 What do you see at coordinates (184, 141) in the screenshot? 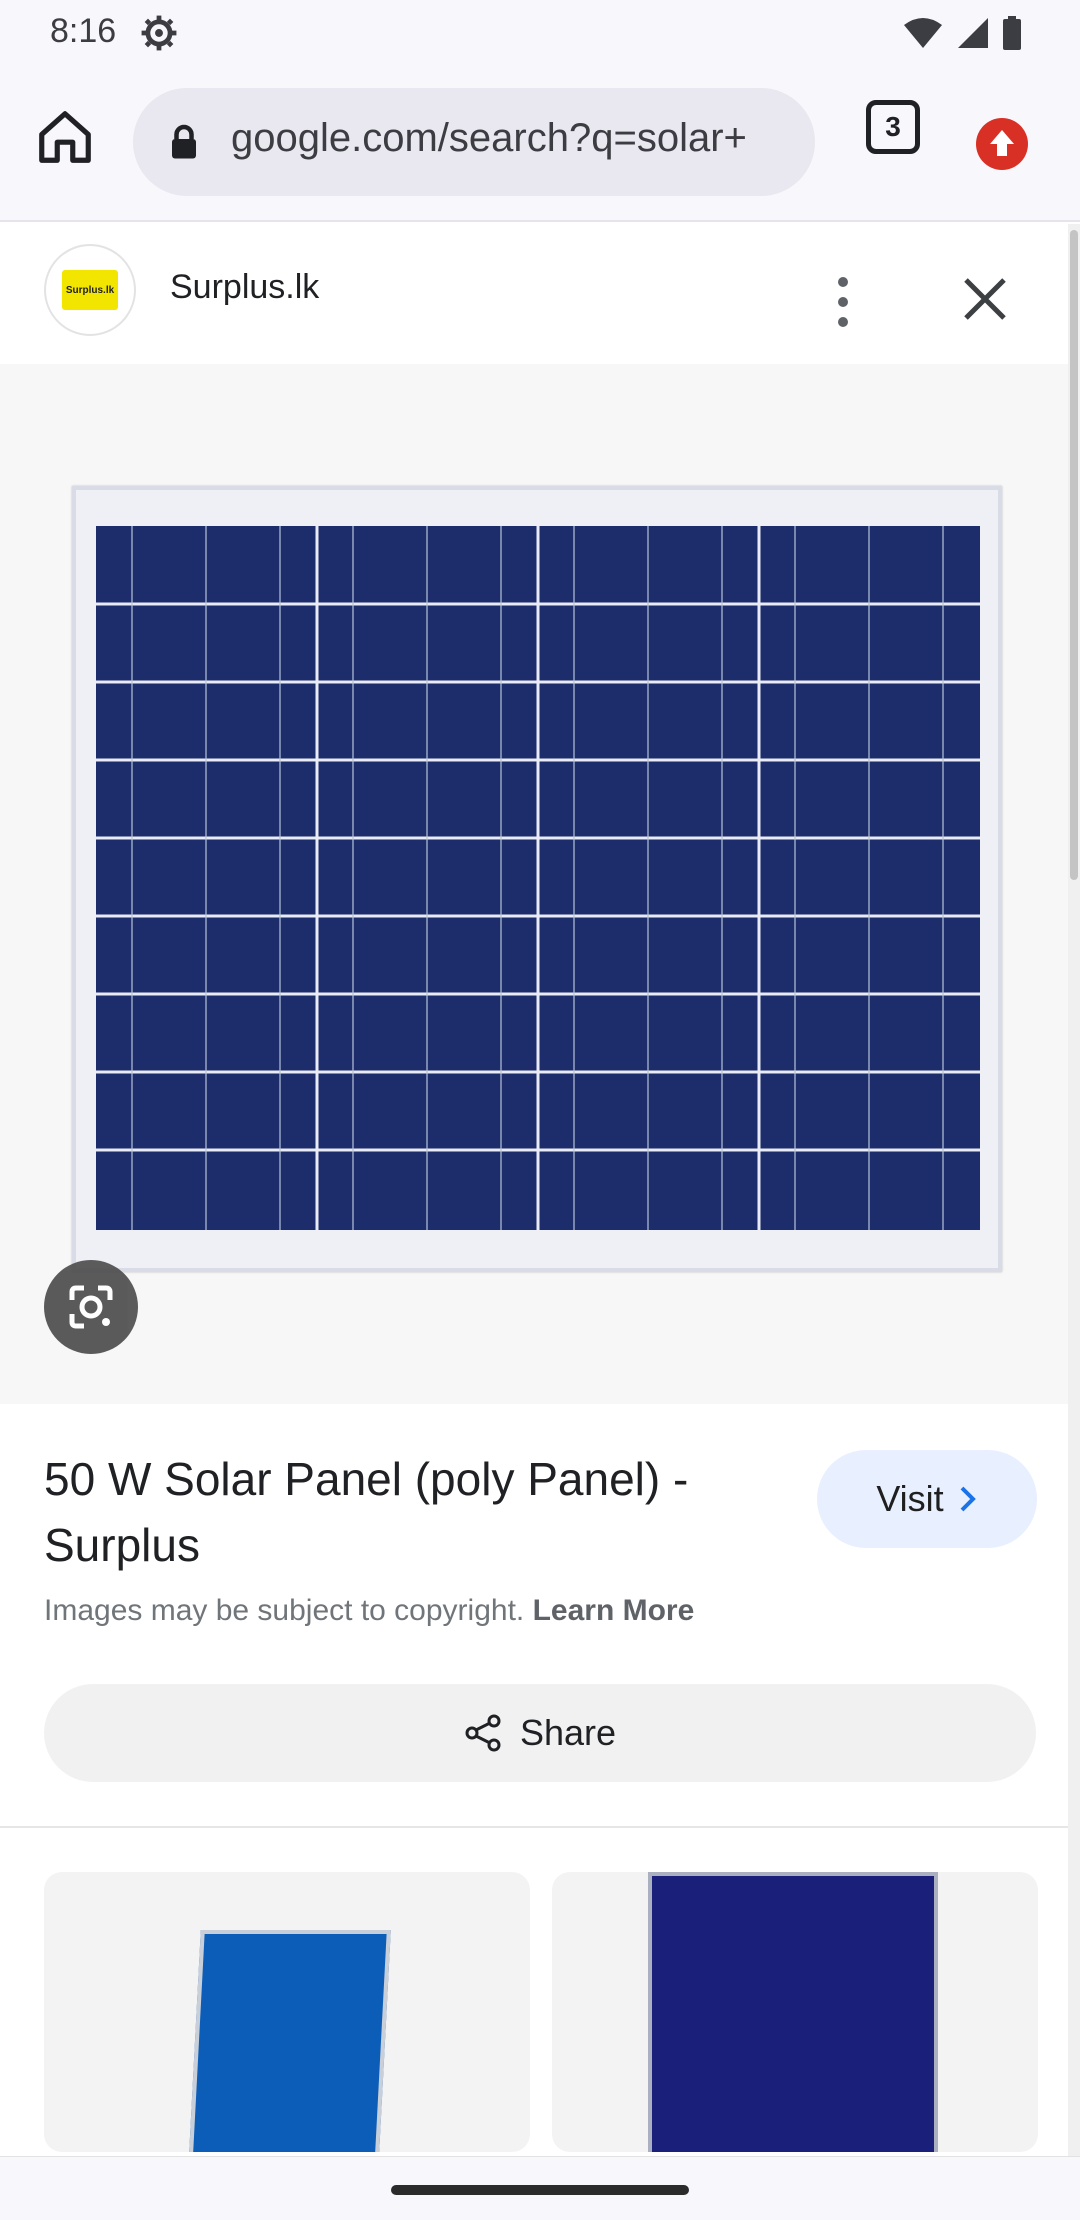
I see `lock-icon` at bounding box center [184, 141].